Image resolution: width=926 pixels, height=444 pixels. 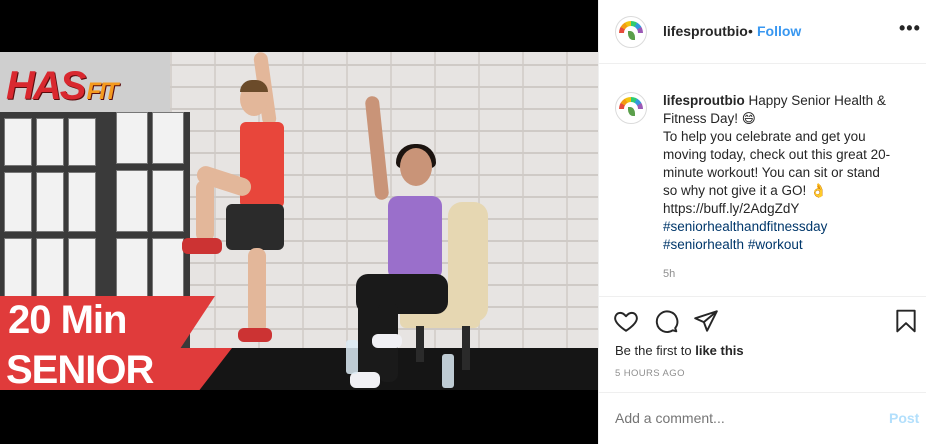 I want to click on trainer-shirt, so click(x=262, y=165).